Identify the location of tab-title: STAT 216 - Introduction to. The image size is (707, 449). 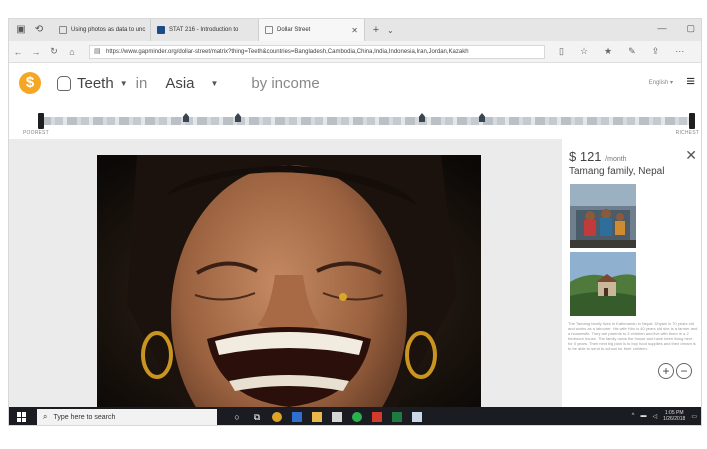
(204, 30).